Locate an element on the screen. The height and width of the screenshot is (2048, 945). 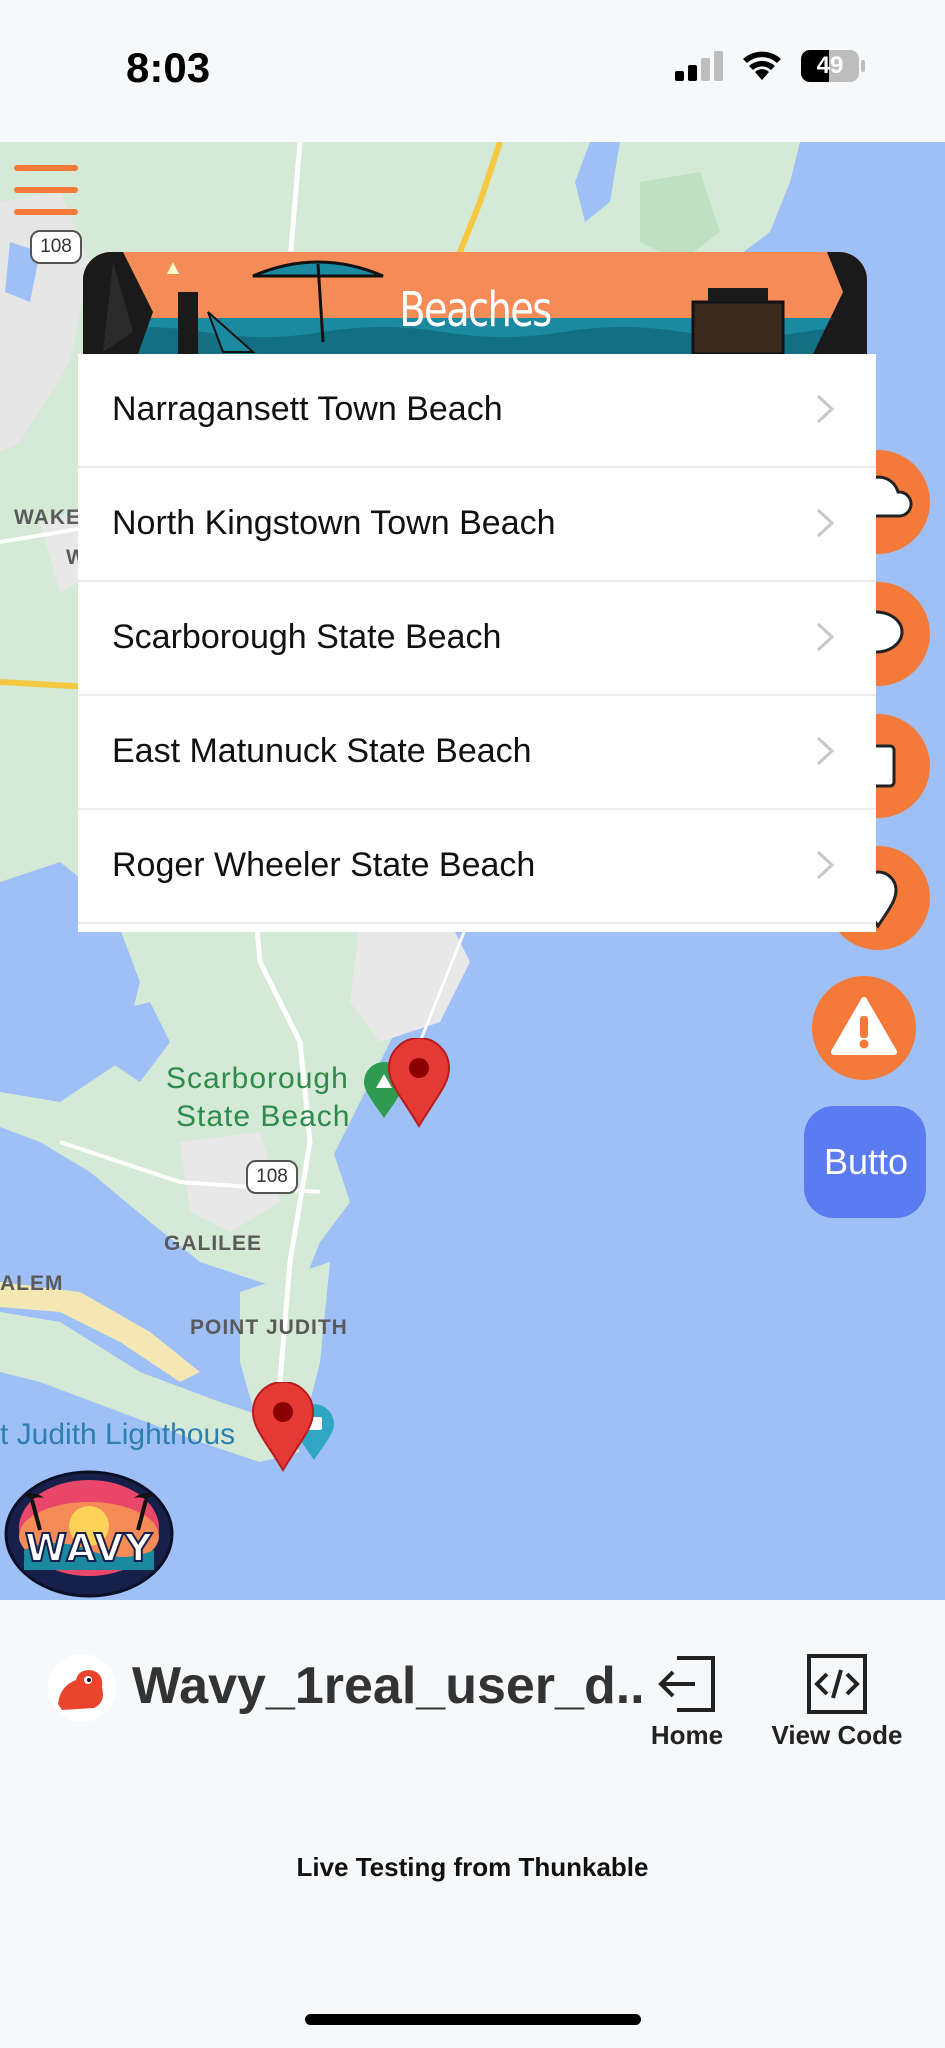
map-label-galilee: GALILEE is located at coordinates (213, 1243).